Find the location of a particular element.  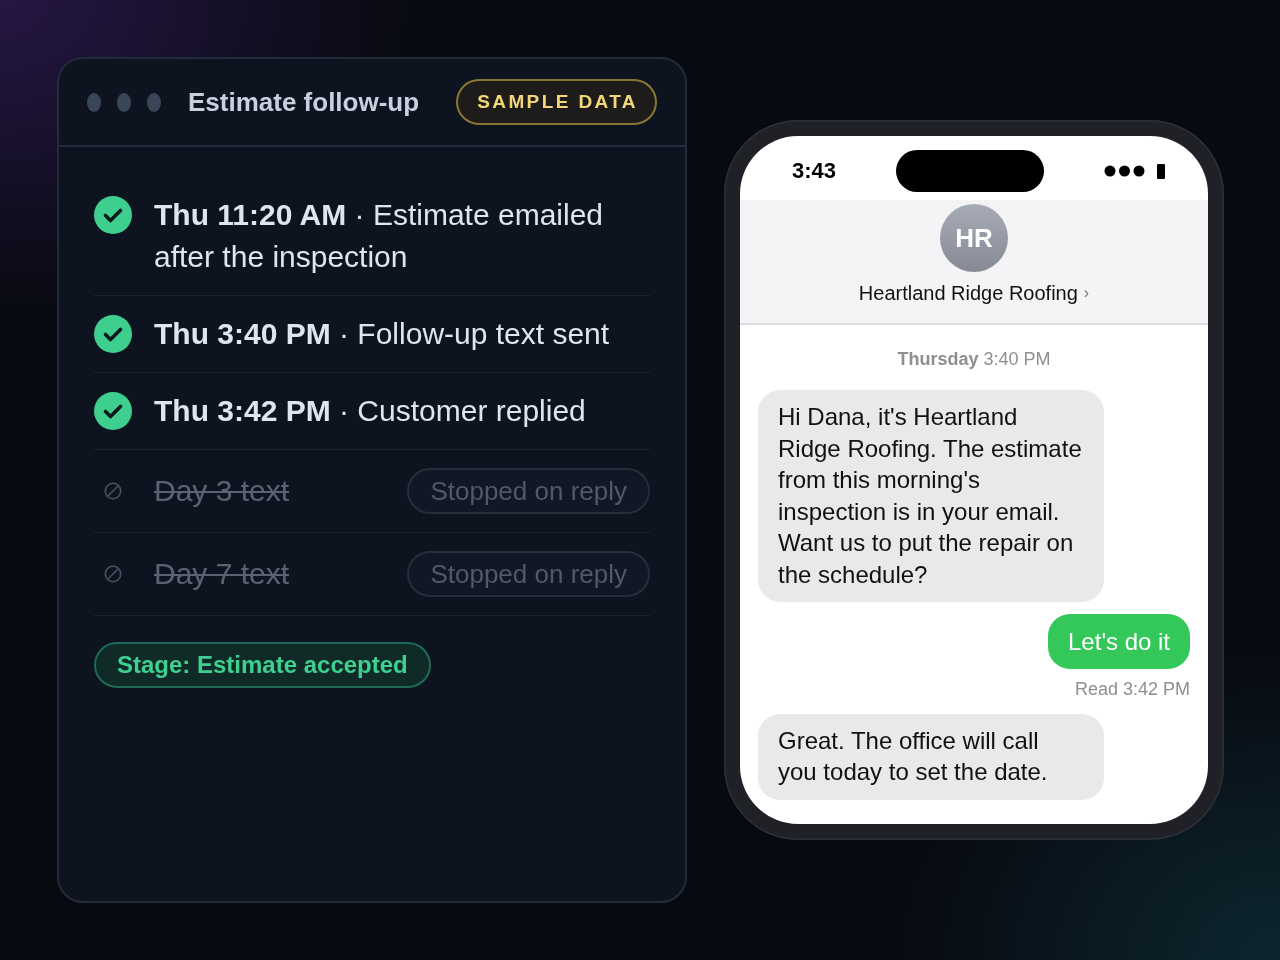

incoming-message-bubble: Great. The office will call you today to set the date. is located at coordinates (931, 756).